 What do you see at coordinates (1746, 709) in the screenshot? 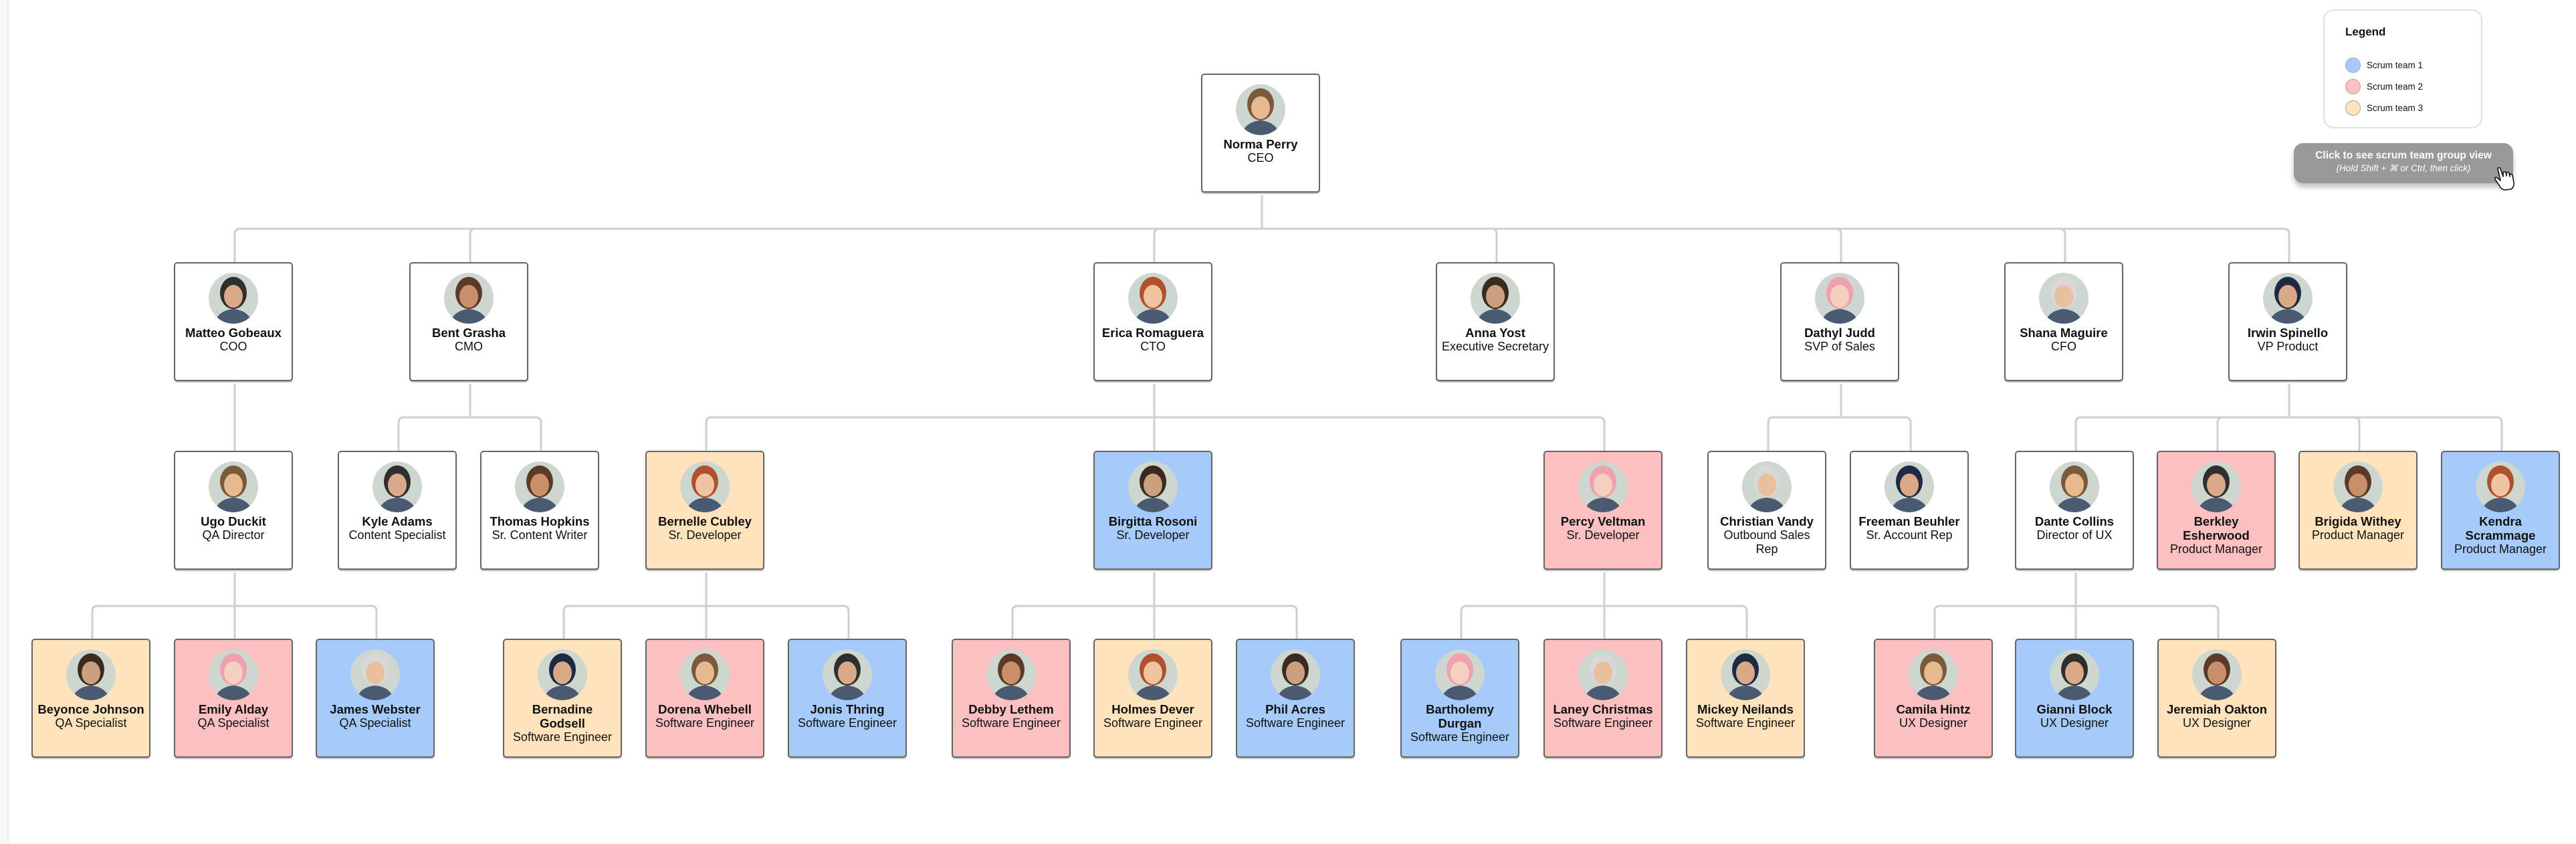
I see `person-name: Mickey Neilands` at bounding box center [1746, 709].